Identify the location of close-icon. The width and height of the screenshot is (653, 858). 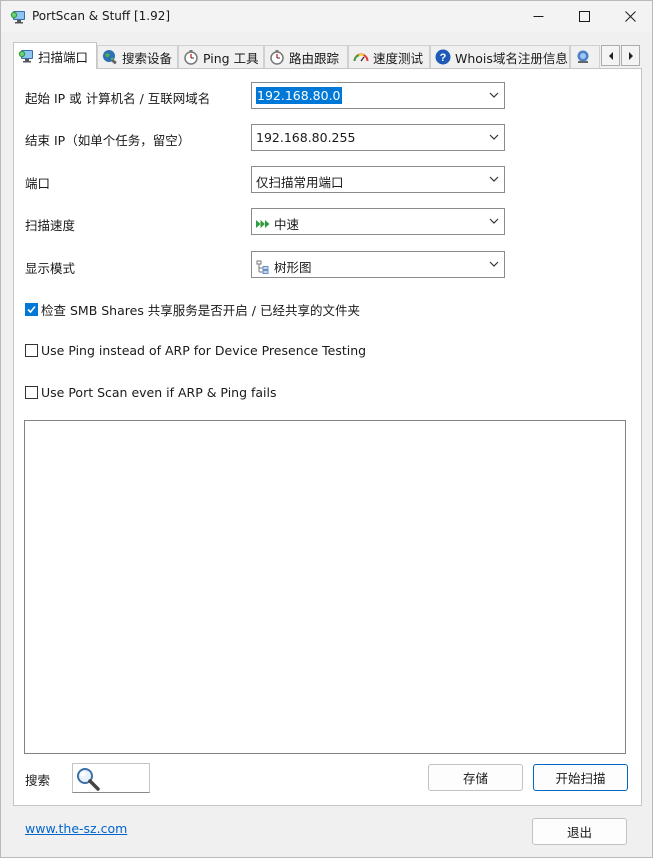
(630, 16).